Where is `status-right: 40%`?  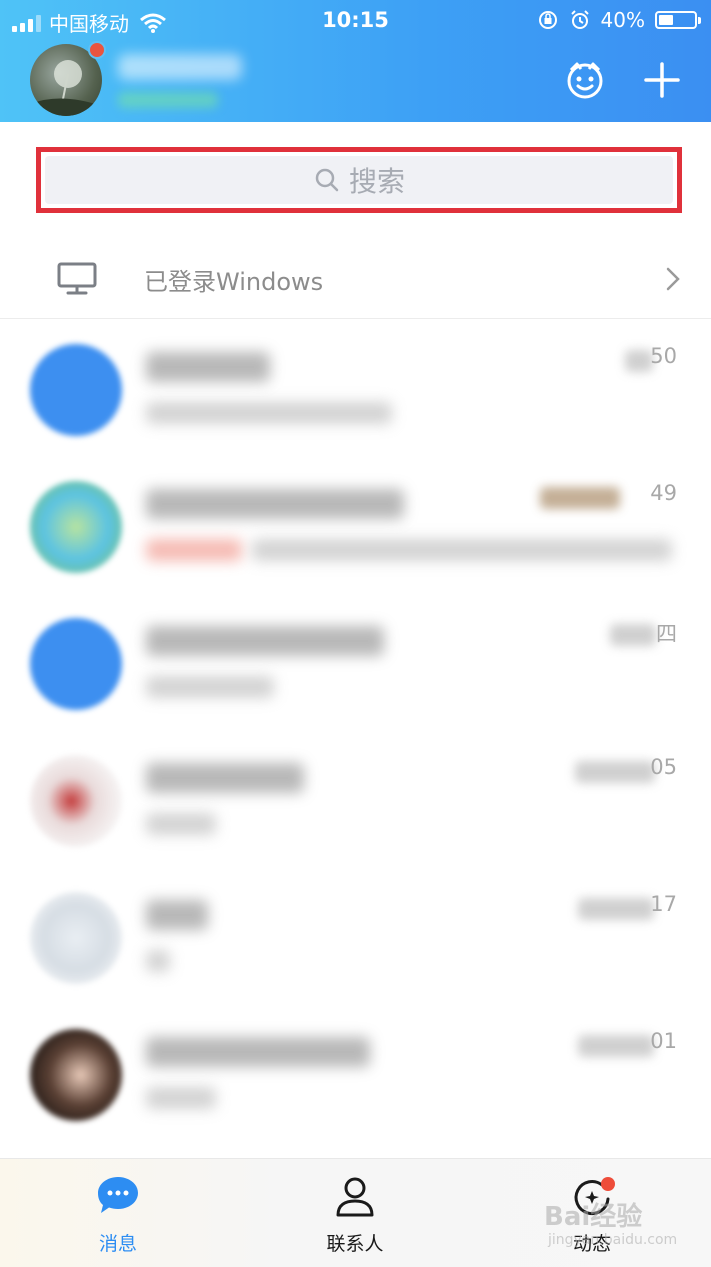 status-right: 40% is located at coordinates (619, 20).